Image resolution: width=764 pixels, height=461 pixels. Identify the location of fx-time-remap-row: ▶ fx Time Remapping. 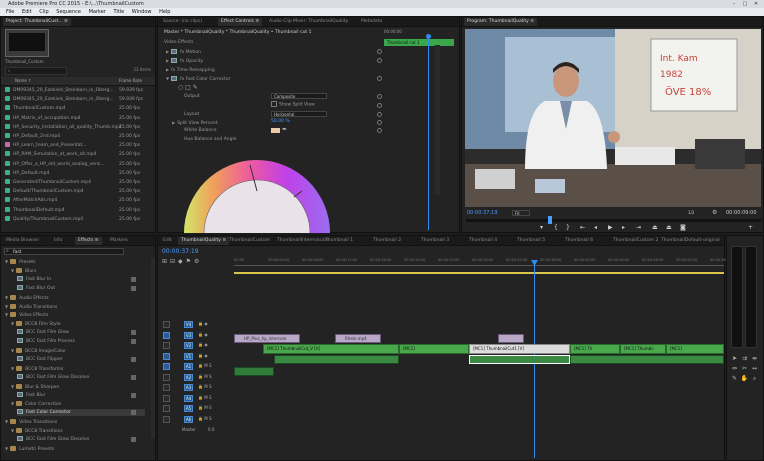
(190, 69).